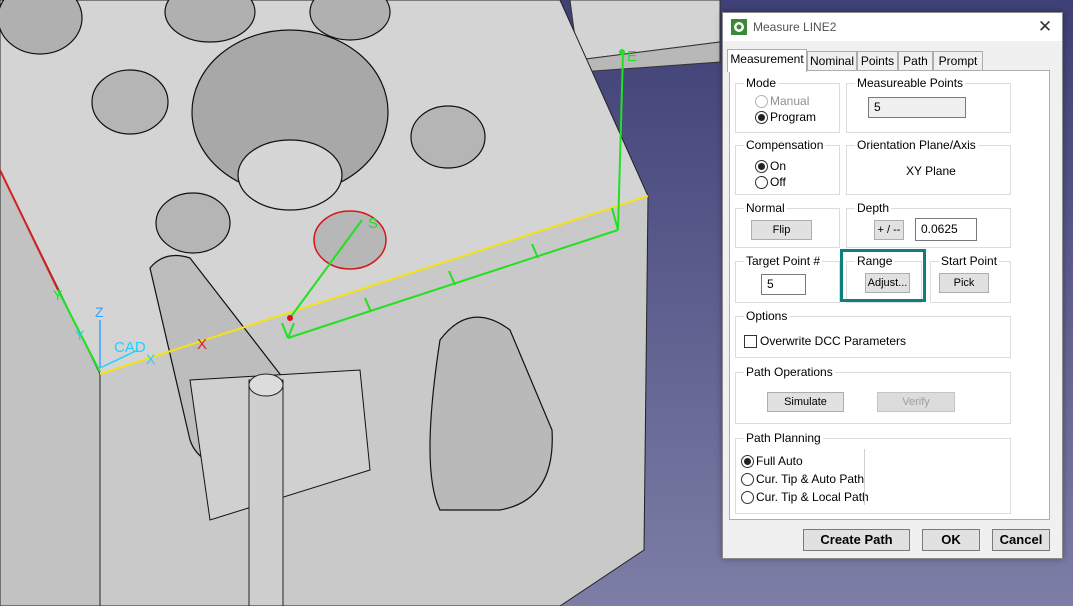 Image resolution: width=1073 pixels, height=606 pixels. What do you see at coordinates (833, 341) in the screenshot?
I see `overwrite-dcc-label: Overwrite DCC Parameters` at bounding box center [833, 341].